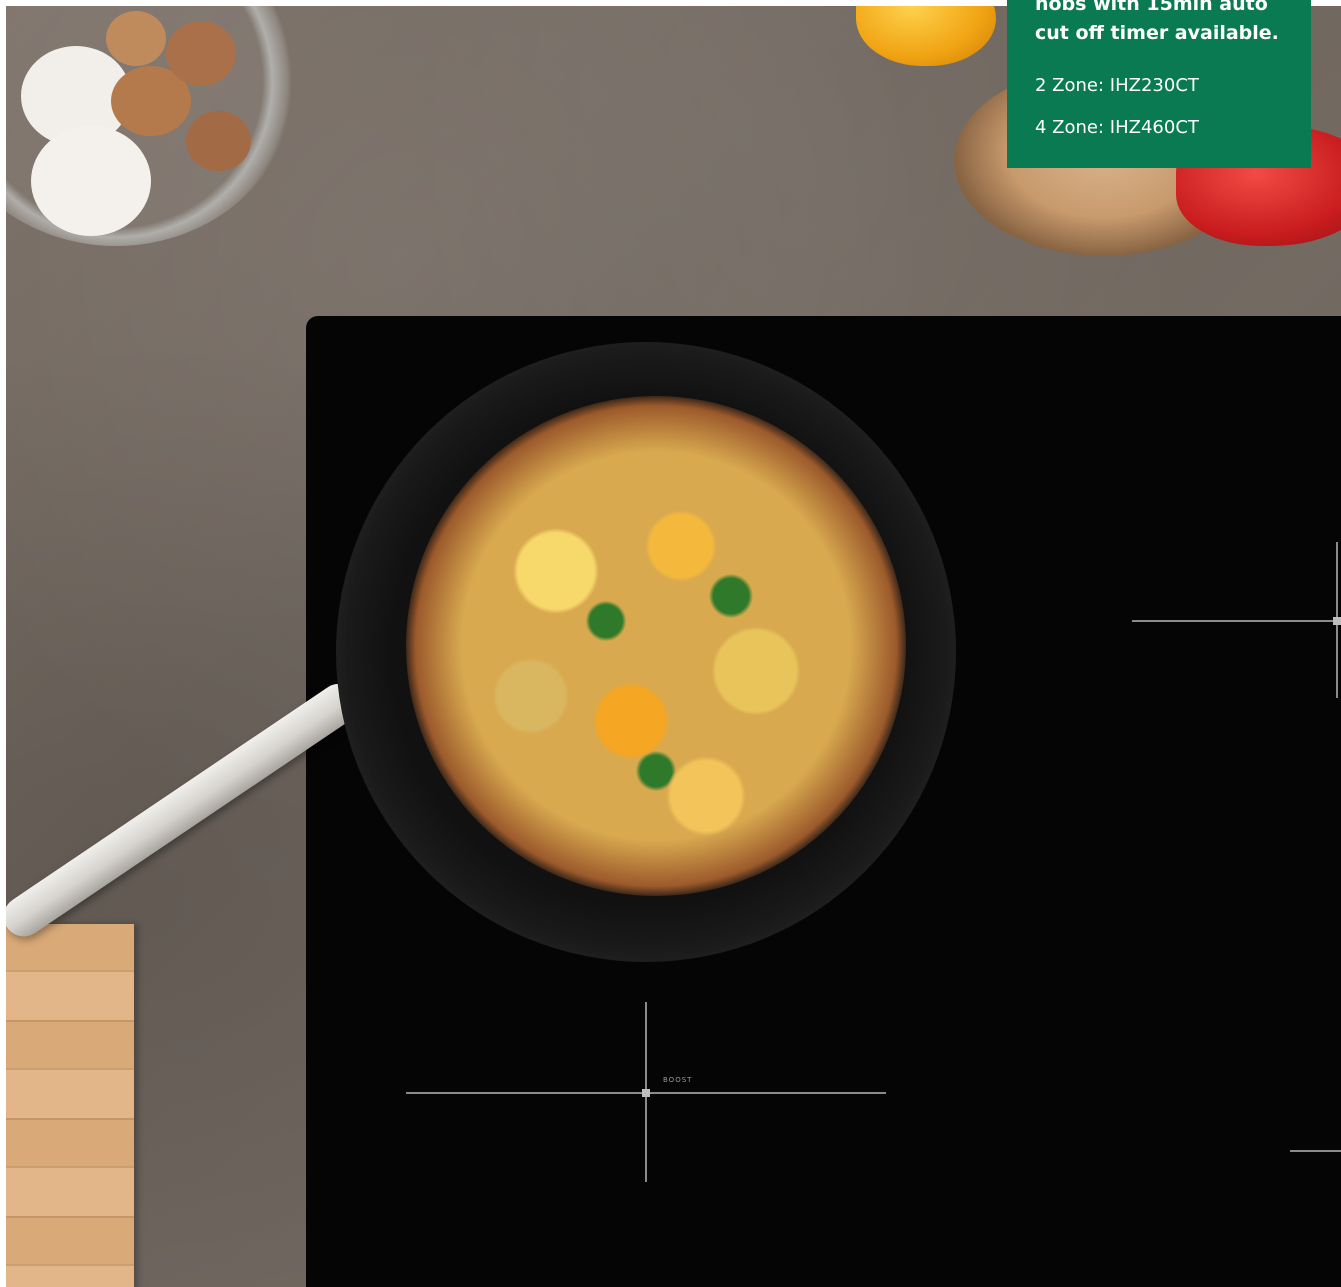 The image size is (1341, 1287). I want to click on cutting-board, so click(70, 1105).